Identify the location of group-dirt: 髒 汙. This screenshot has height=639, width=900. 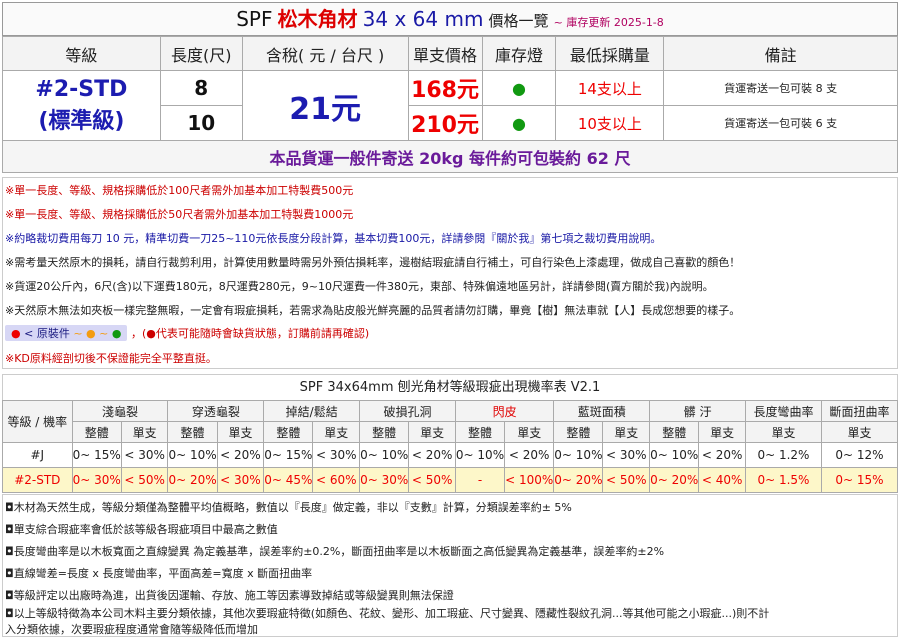
(697, 411).